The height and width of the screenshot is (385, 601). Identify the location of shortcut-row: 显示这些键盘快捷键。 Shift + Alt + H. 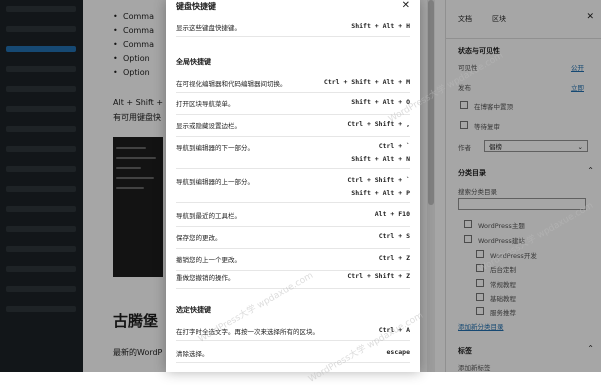
(293, 27).